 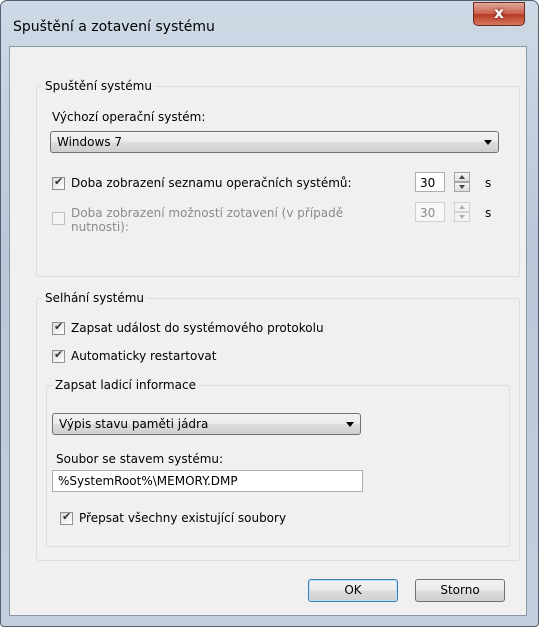 What do you see at coordinates (95, 298) in the screenshot?
I see `system-failure-group-label: Selhání systému` at bounding box center [95, 298].